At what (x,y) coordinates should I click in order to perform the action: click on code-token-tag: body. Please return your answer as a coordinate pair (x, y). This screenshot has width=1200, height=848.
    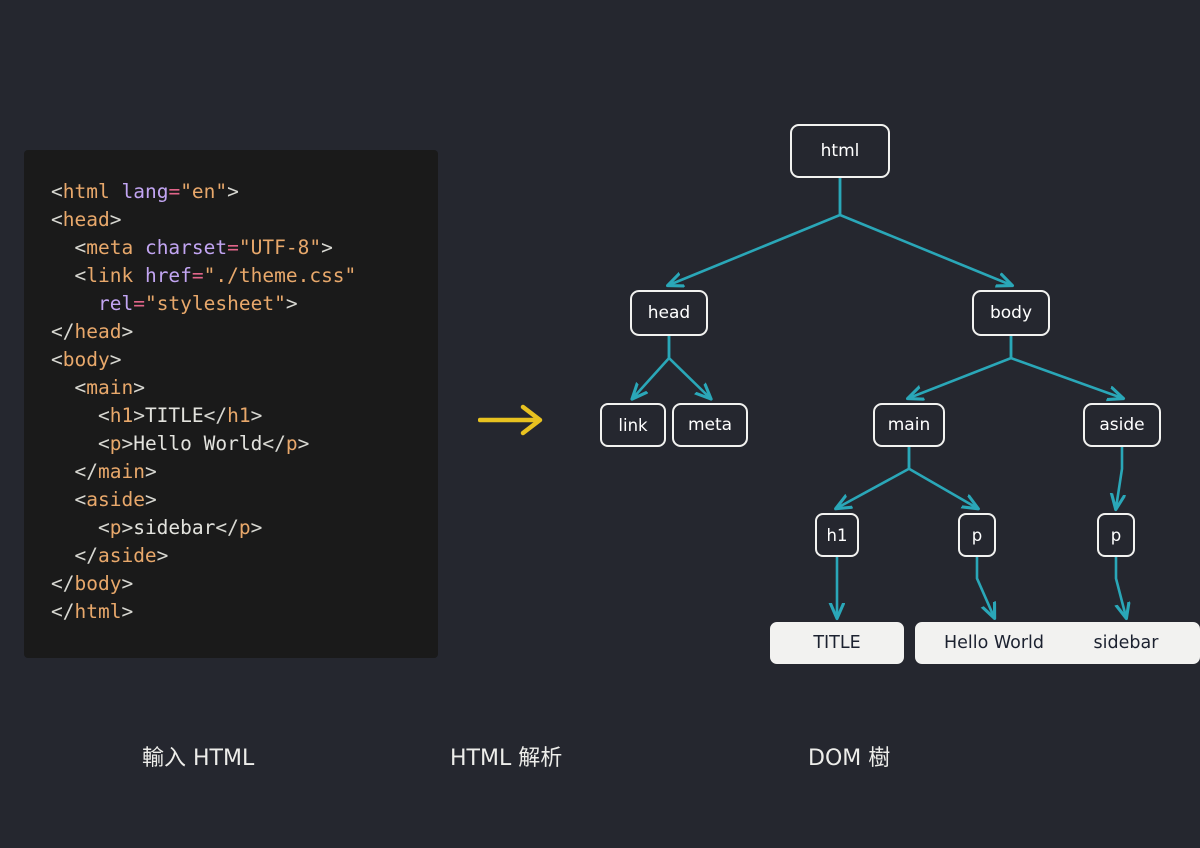
    Looking at the image, I should click on (86, 359).